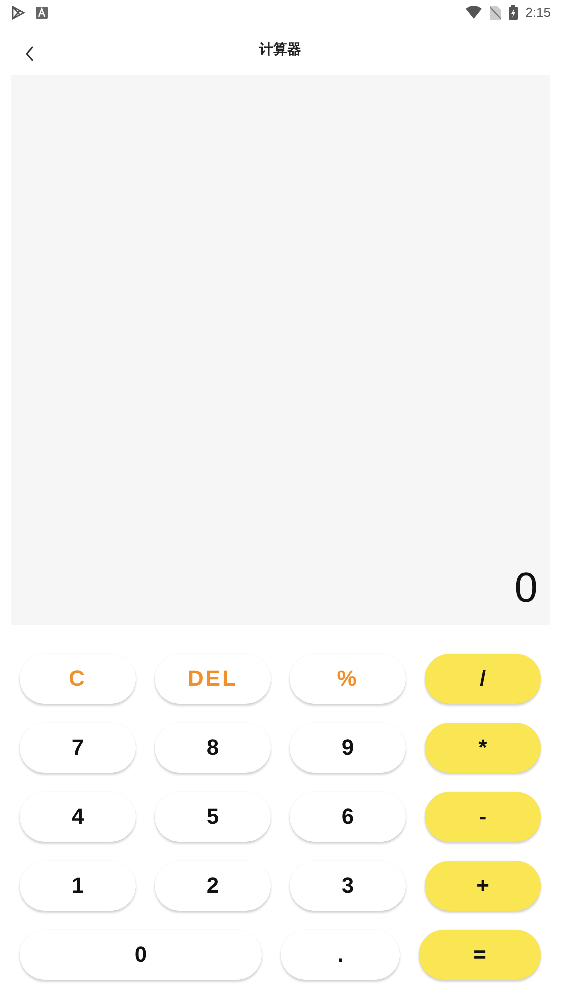  What do you see at coordinates (483, 817) in the screenshot?
I see `calculator-key: -` at bounding box center [483, 817].